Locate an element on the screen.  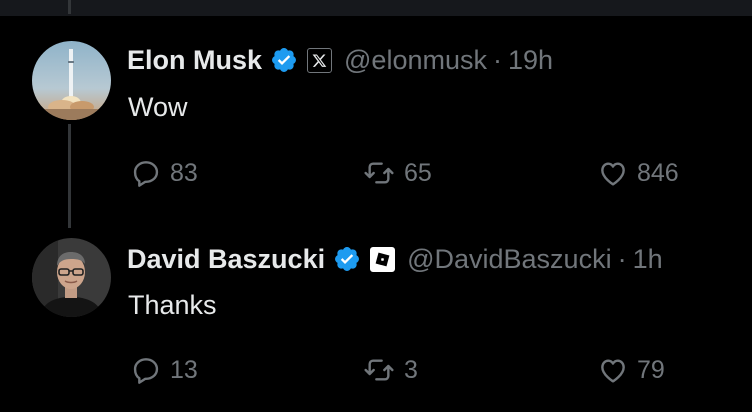
timestamp: 19h is located at coordinates (530, 60).